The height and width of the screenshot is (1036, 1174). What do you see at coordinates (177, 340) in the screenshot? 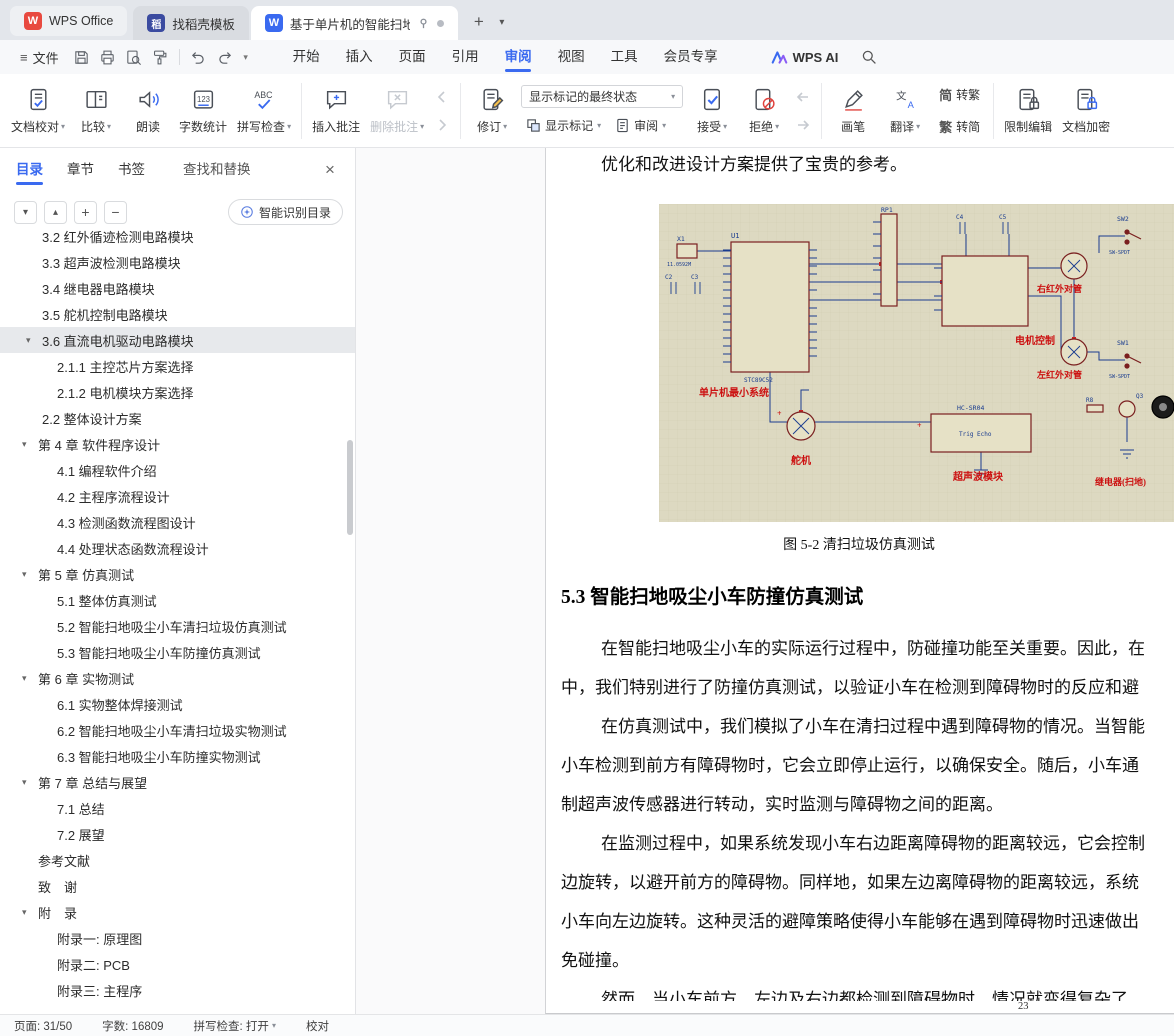
I see `toc-item: ▾ 3.6 直流电机驱动电路模块` at bounding box center [177, 340].